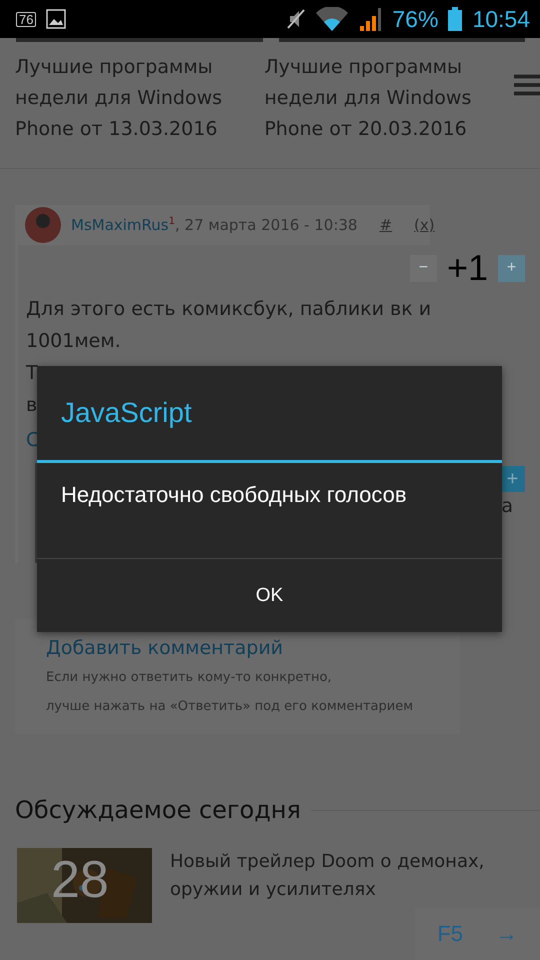 This screenshot has height=960, width=540. I want to click on article-title: Лучшие программы недели для Windows Phone от 20.03.2016, so click(382, 110).